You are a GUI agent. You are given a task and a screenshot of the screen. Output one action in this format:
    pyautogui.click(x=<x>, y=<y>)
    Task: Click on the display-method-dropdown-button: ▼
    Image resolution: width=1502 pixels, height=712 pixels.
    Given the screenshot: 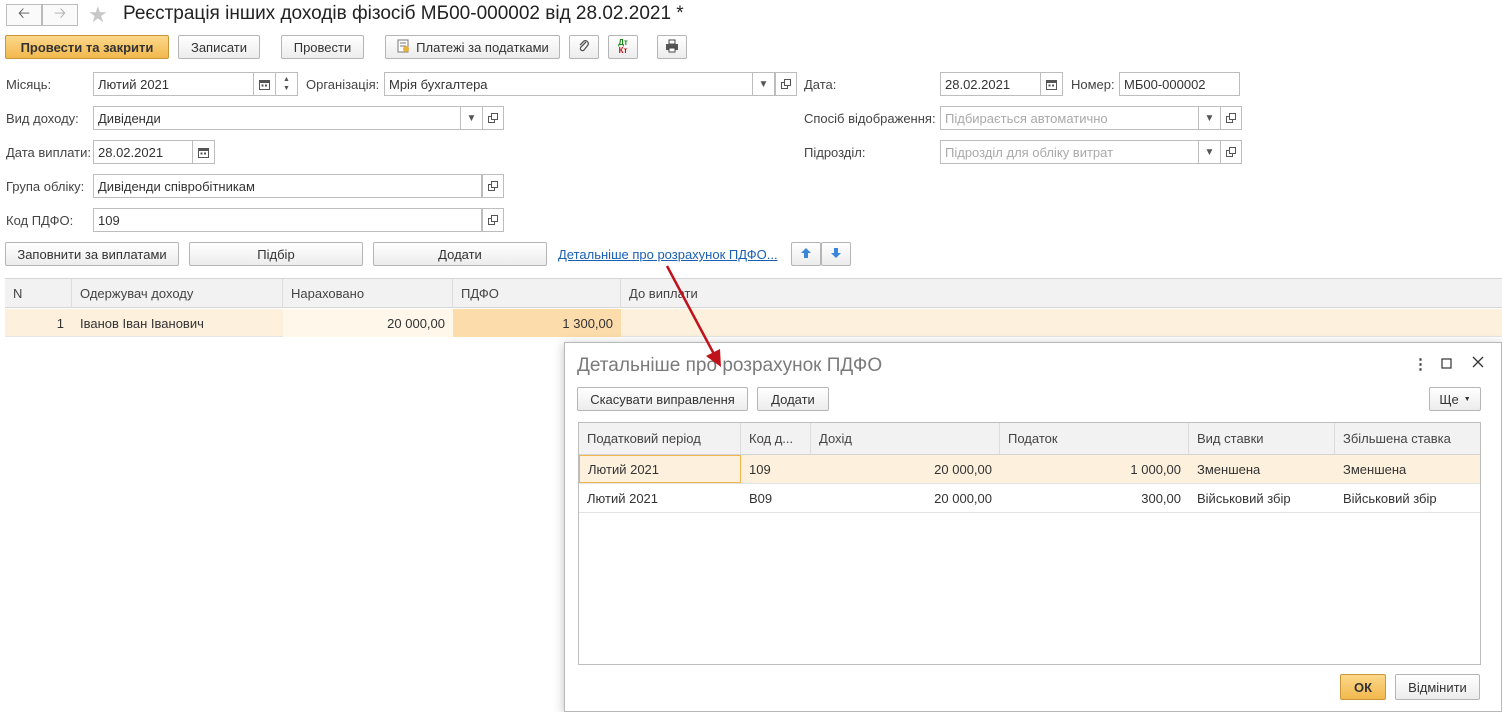 What is the action you would take?
    pyautogui.click(x=1210, y=118)
    